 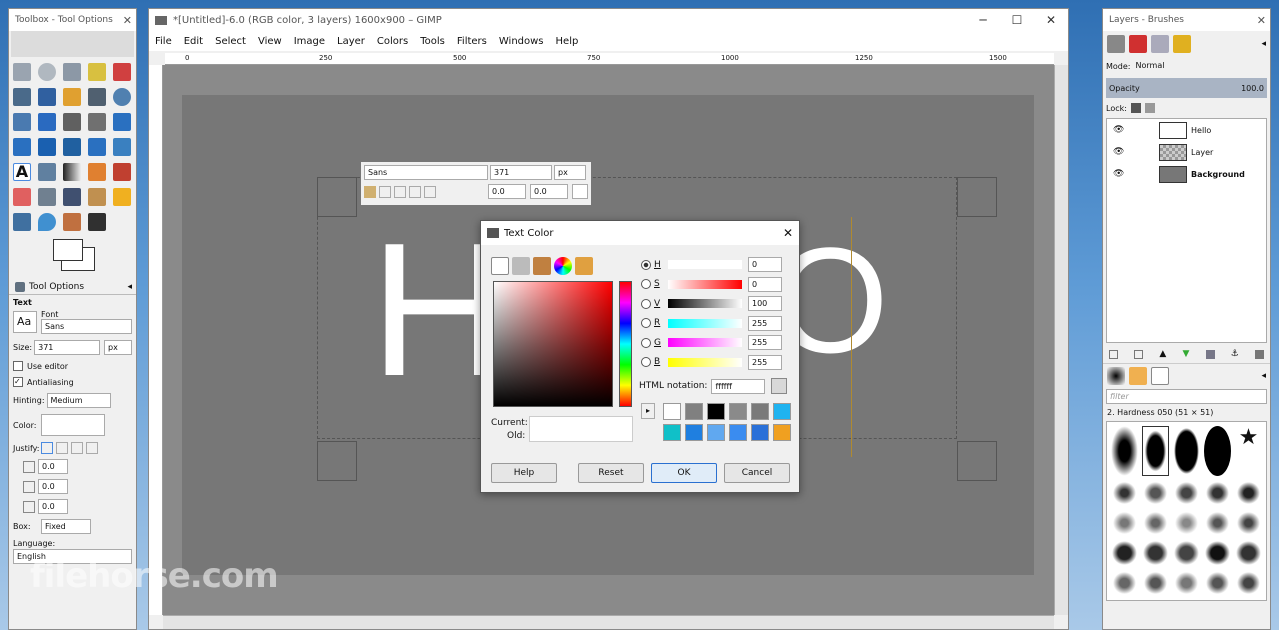 What do you see at coordinates (500, 266) in the screenshot?
I see `gimp-selector-icon` at bounding box center [500, 266].